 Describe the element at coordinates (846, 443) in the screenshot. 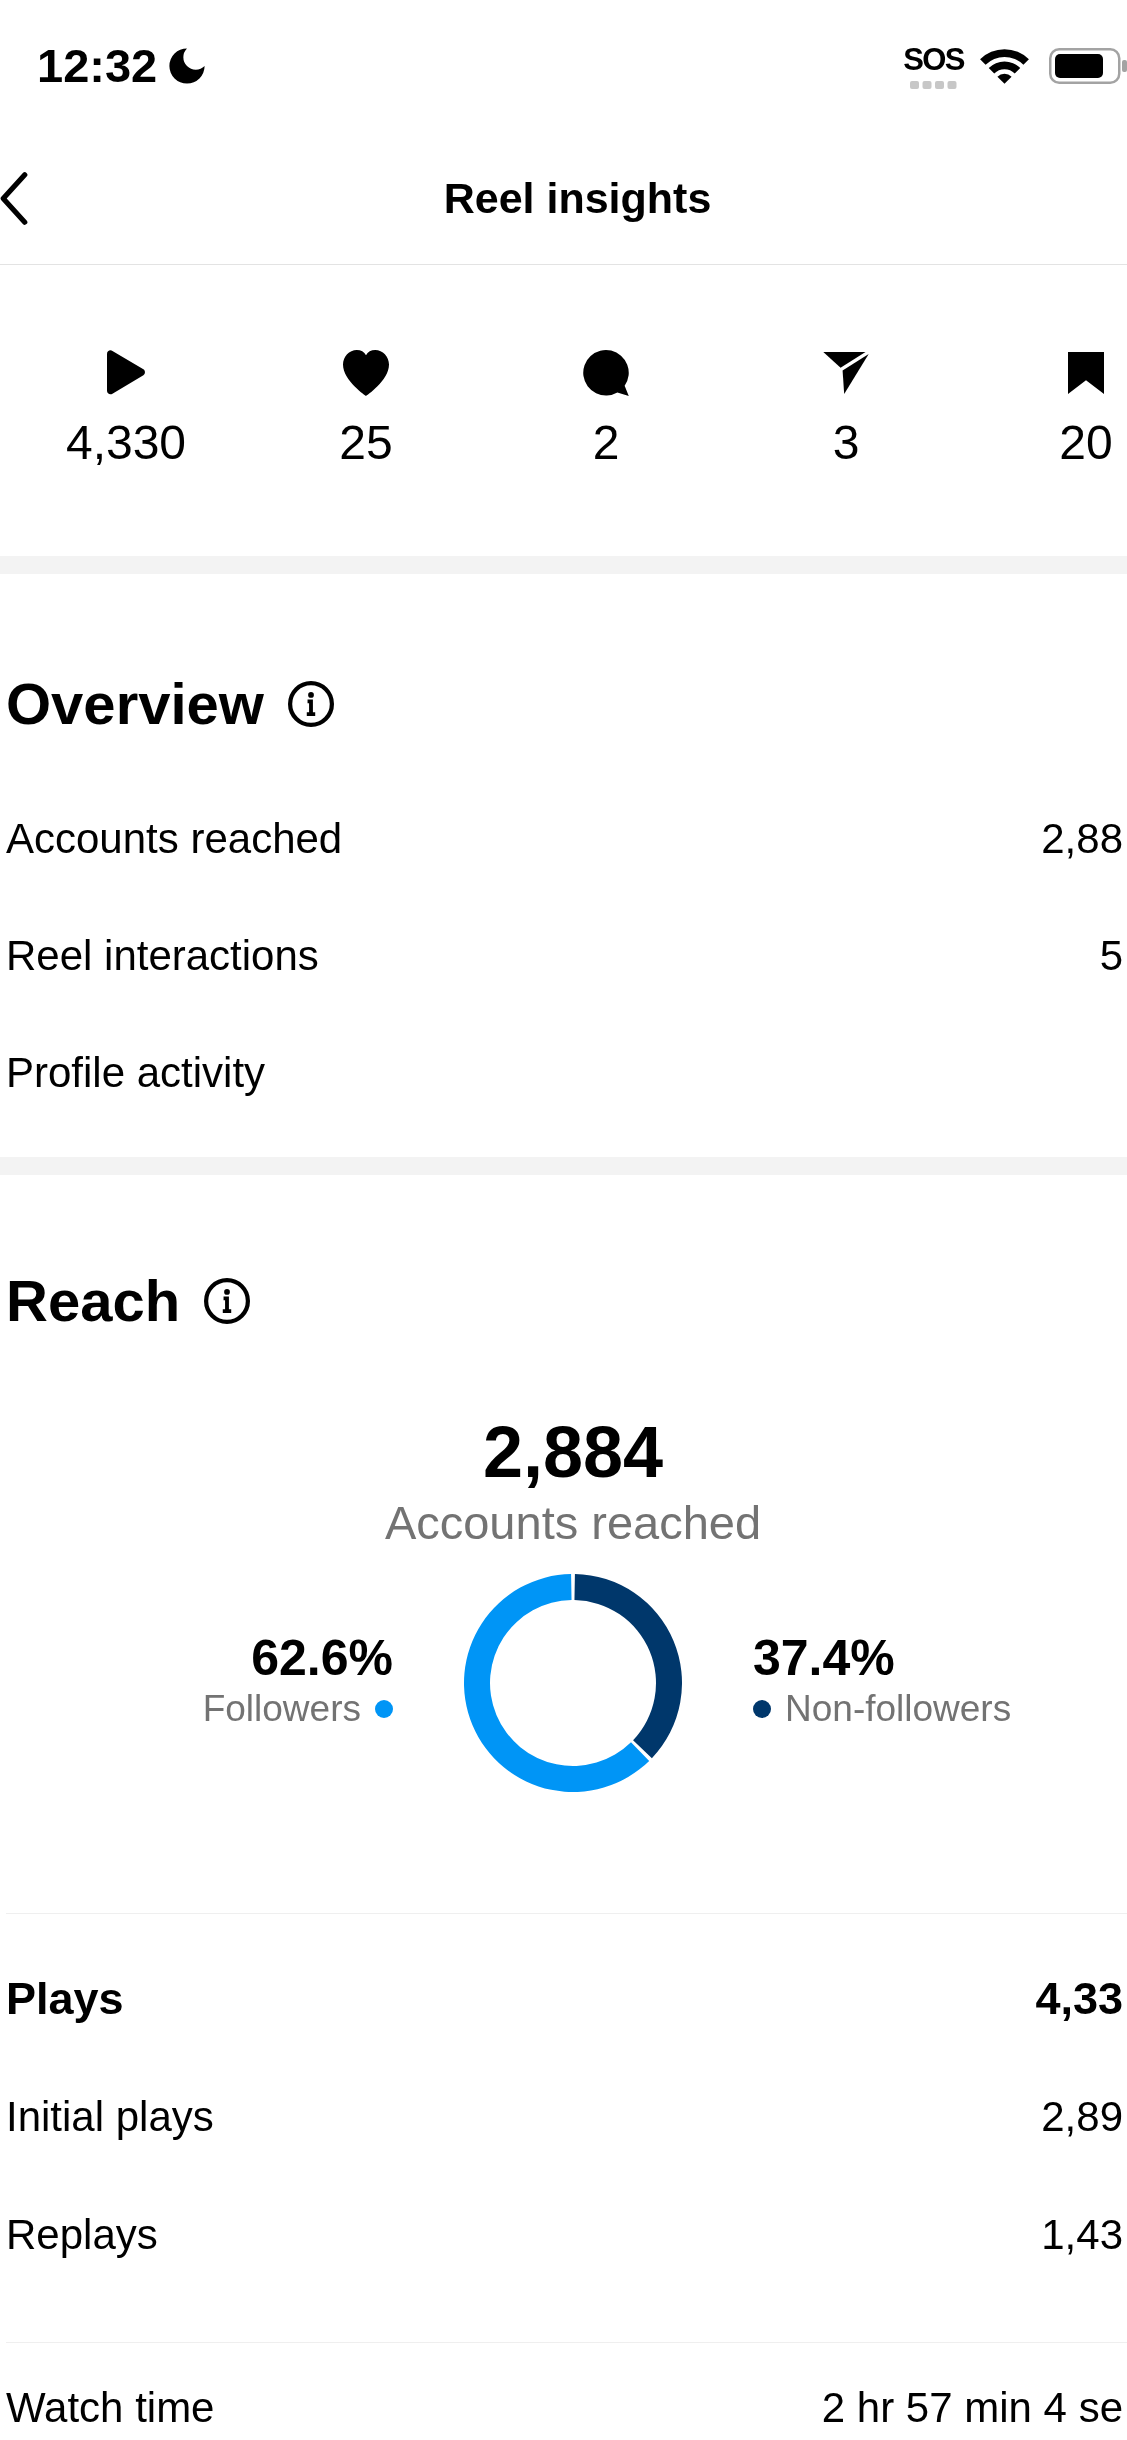

I see `stat-count: 3` at that location.